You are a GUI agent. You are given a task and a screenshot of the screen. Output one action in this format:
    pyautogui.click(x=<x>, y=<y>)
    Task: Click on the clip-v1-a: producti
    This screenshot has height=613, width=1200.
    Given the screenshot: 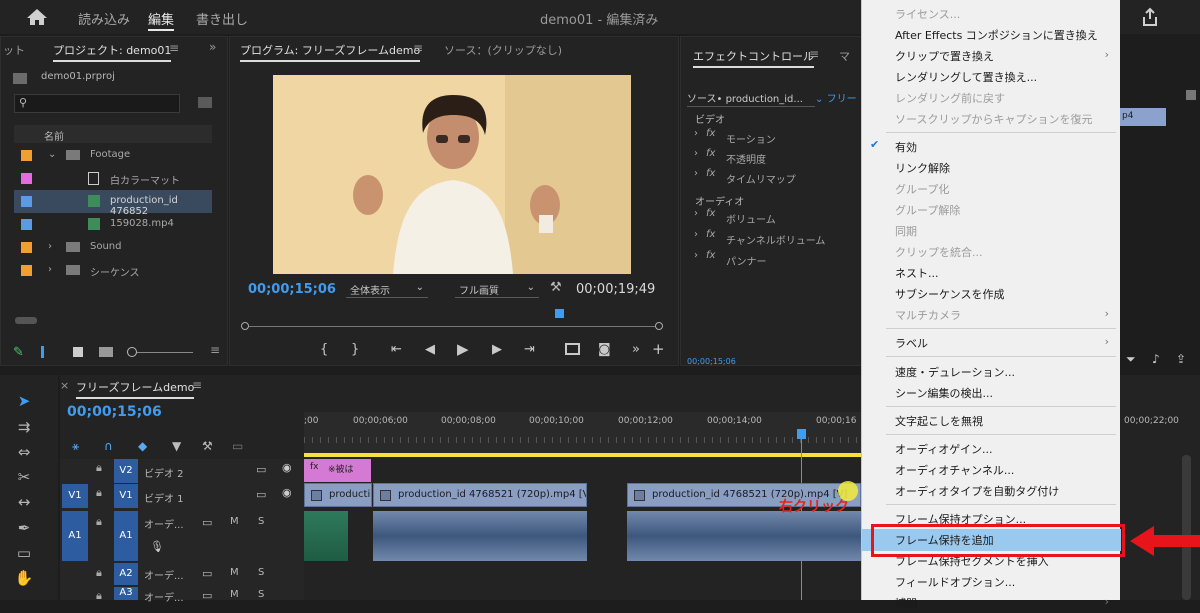 What is the action you would take?
    pyautogui.click(x=338, y=495)
    